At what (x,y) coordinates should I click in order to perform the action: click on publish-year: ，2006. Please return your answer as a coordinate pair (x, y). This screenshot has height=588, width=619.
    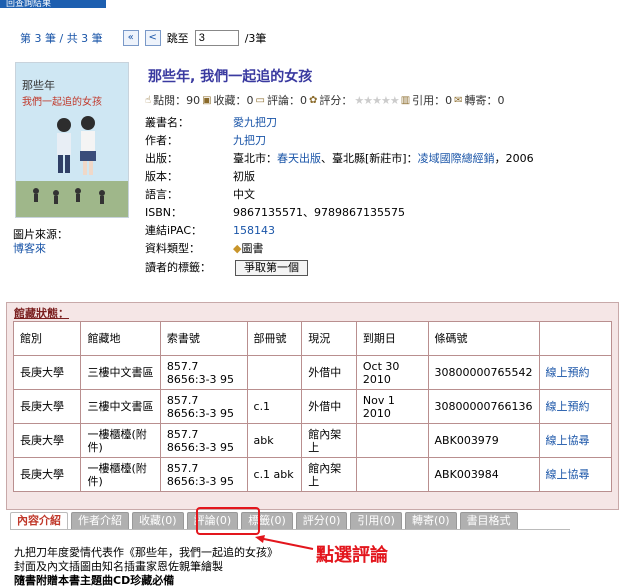
    Looking at the image, I should click on (514, 158).